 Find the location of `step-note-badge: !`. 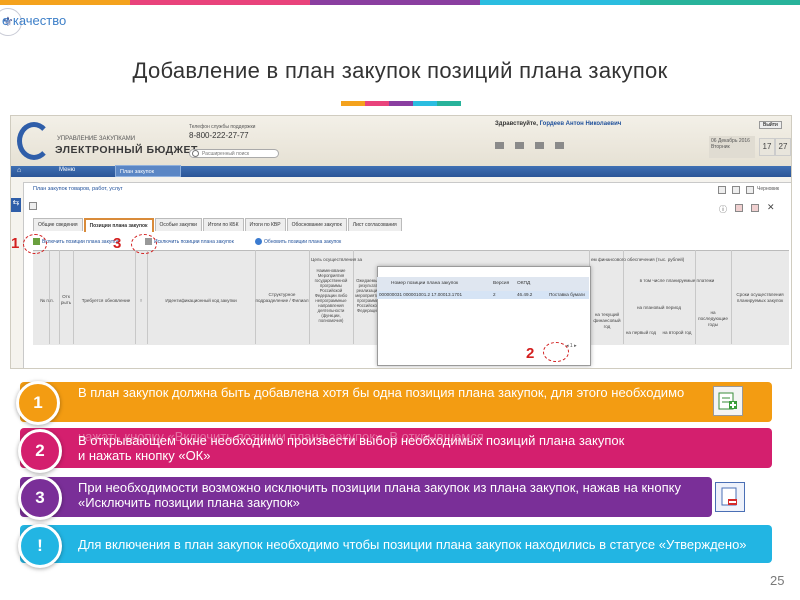

step-note-badge: ! is located at coordinates (40, 546).